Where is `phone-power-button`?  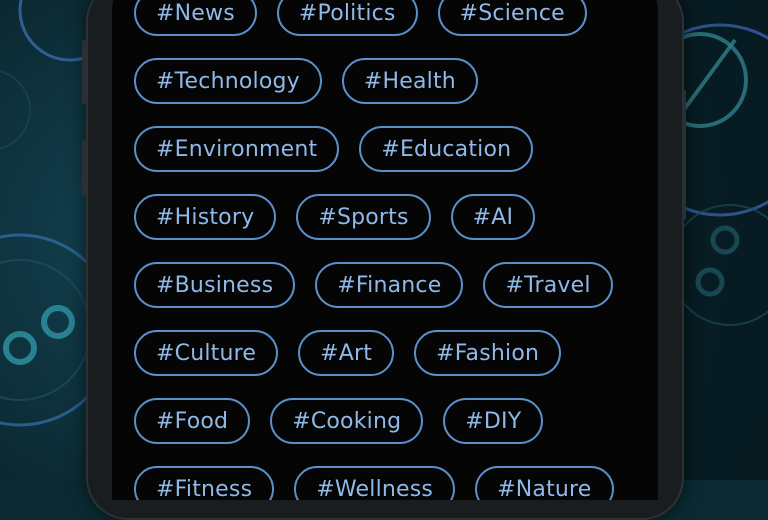 phone-power-button is located at coordinates (684, 155).